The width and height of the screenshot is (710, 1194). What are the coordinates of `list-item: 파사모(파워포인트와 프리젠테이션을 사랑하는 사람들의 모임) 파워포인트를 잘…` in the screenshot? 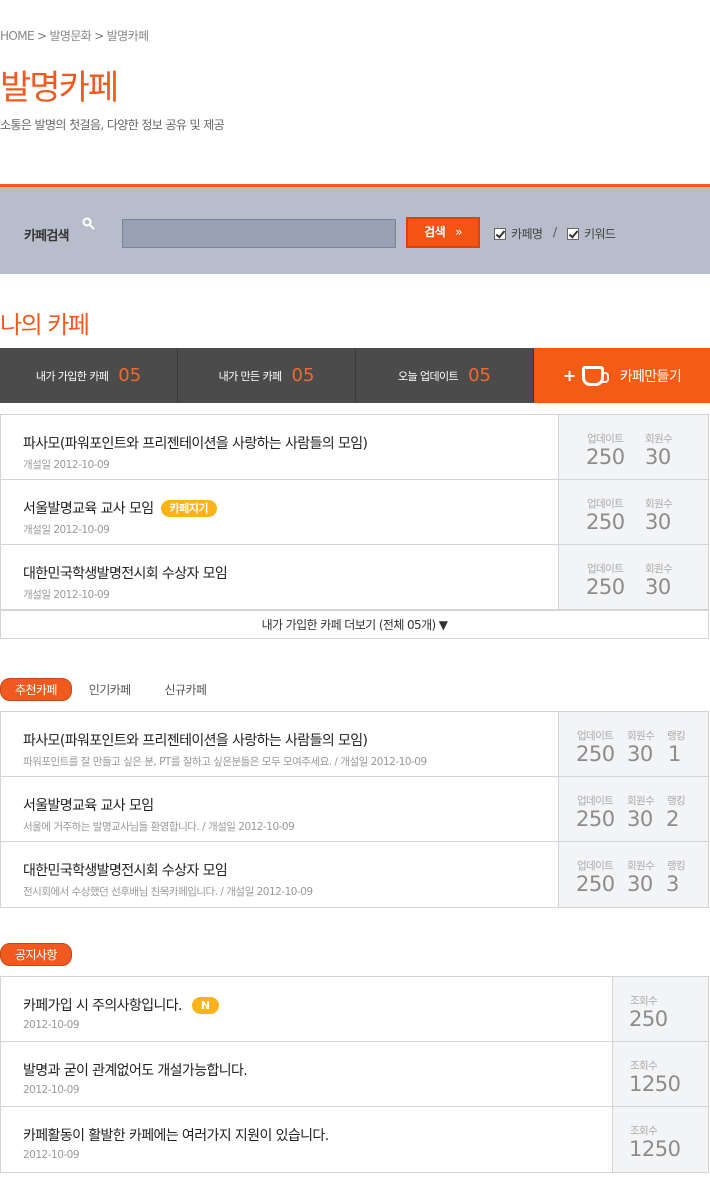 It's located at (354, 744).